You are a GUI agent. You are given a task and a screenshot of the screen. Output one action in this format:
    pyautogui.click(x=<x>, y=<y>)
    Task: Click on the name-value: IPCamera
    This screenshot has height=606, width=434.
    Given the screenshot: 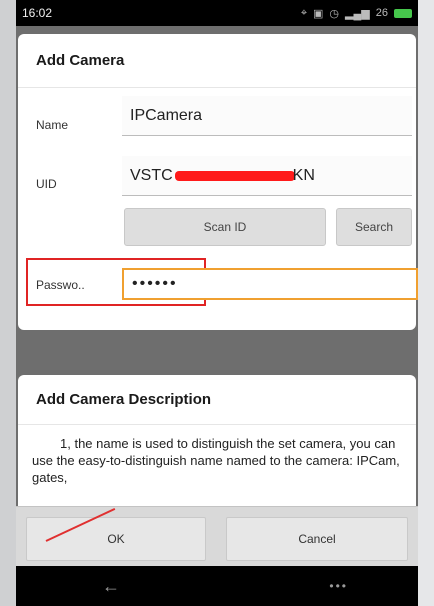 What is the action you would take?
    pyautogui.click(x=166, y=115)
    